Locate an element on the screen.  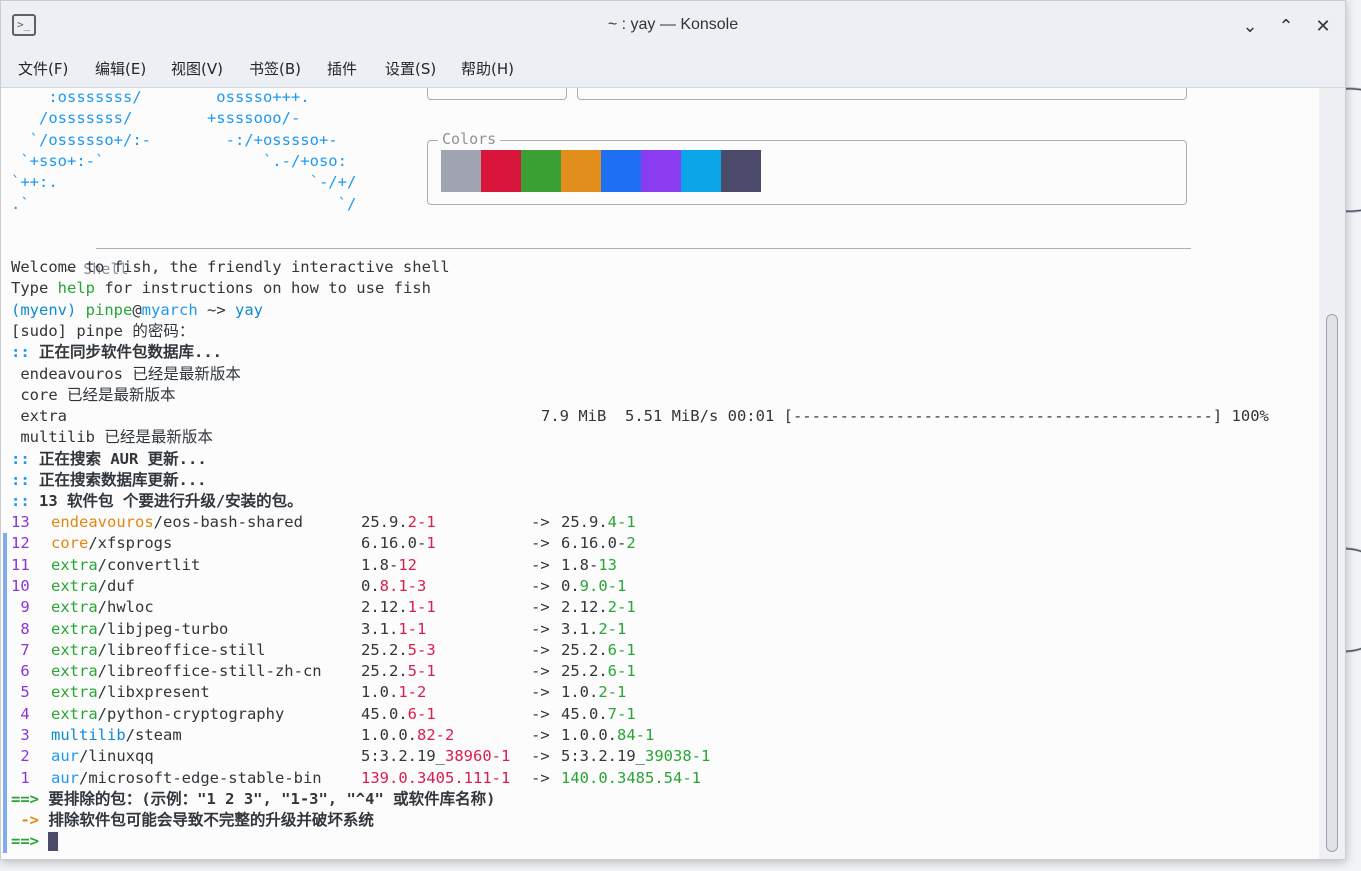
input-line: ==> is located at coordinates (35, 841).